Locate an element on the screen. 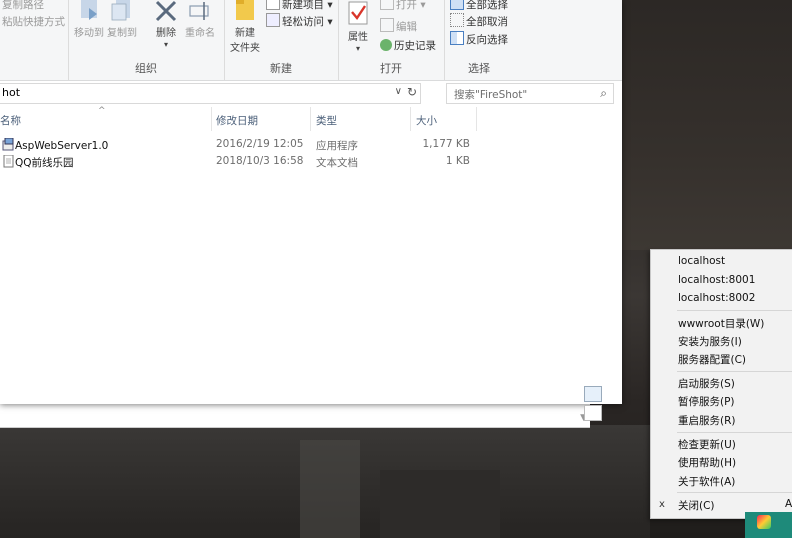  details-view-icon is located at coordinates (593, 394).